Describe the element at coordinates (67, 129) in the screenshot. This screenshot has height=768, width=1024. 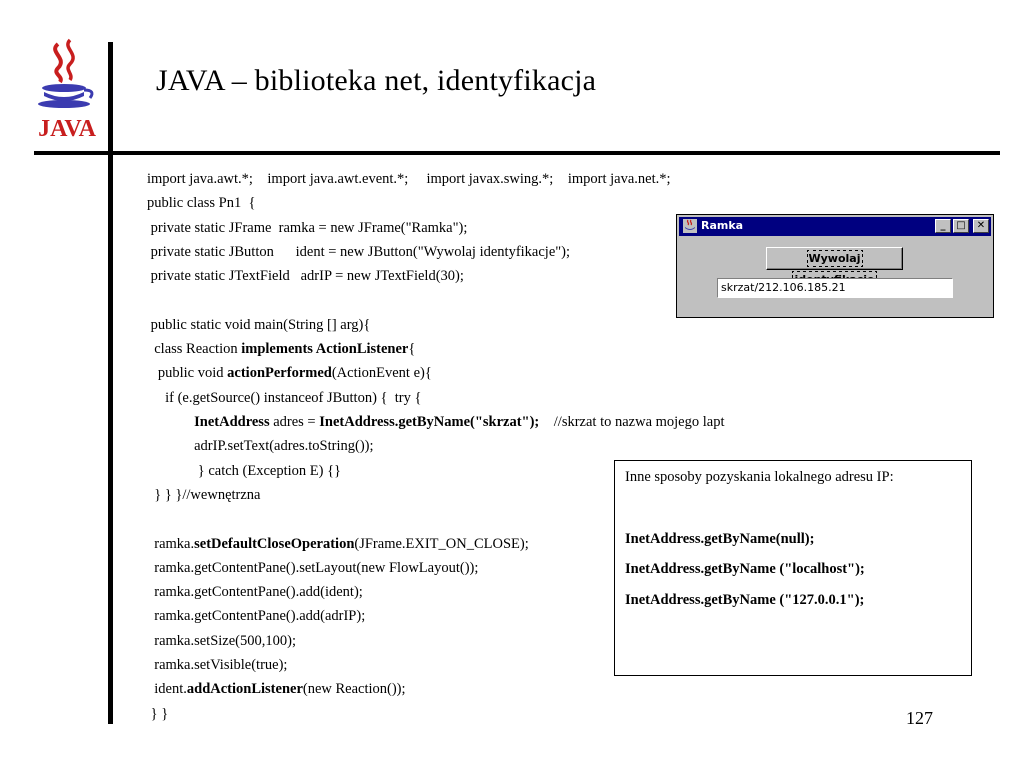
I see `java-logo-text: JAVA` at that location.